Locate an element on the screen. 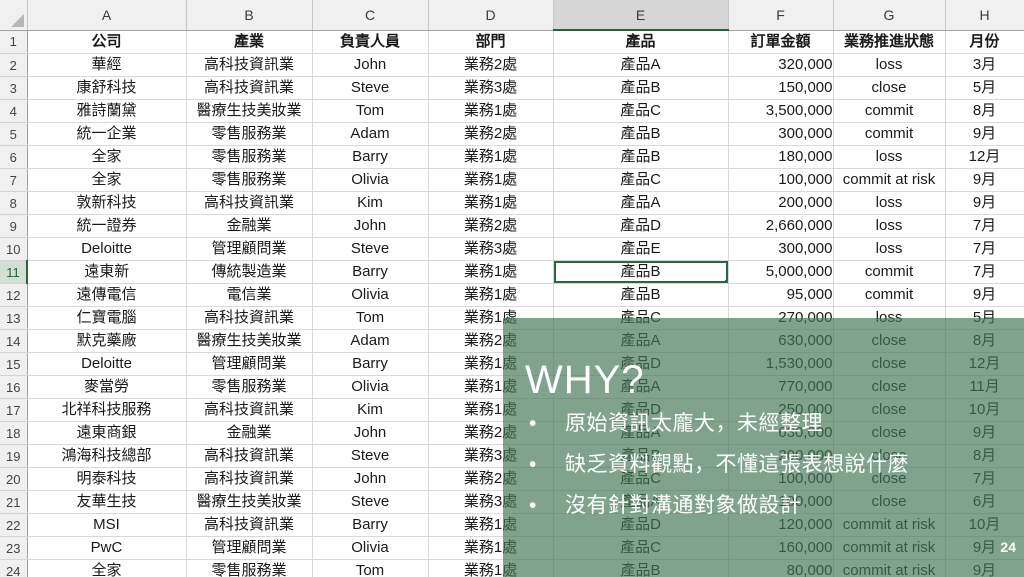 The height and width of the screenshot is (577, 1024). row-header-9: 9 is located at coordinates (14, 226).